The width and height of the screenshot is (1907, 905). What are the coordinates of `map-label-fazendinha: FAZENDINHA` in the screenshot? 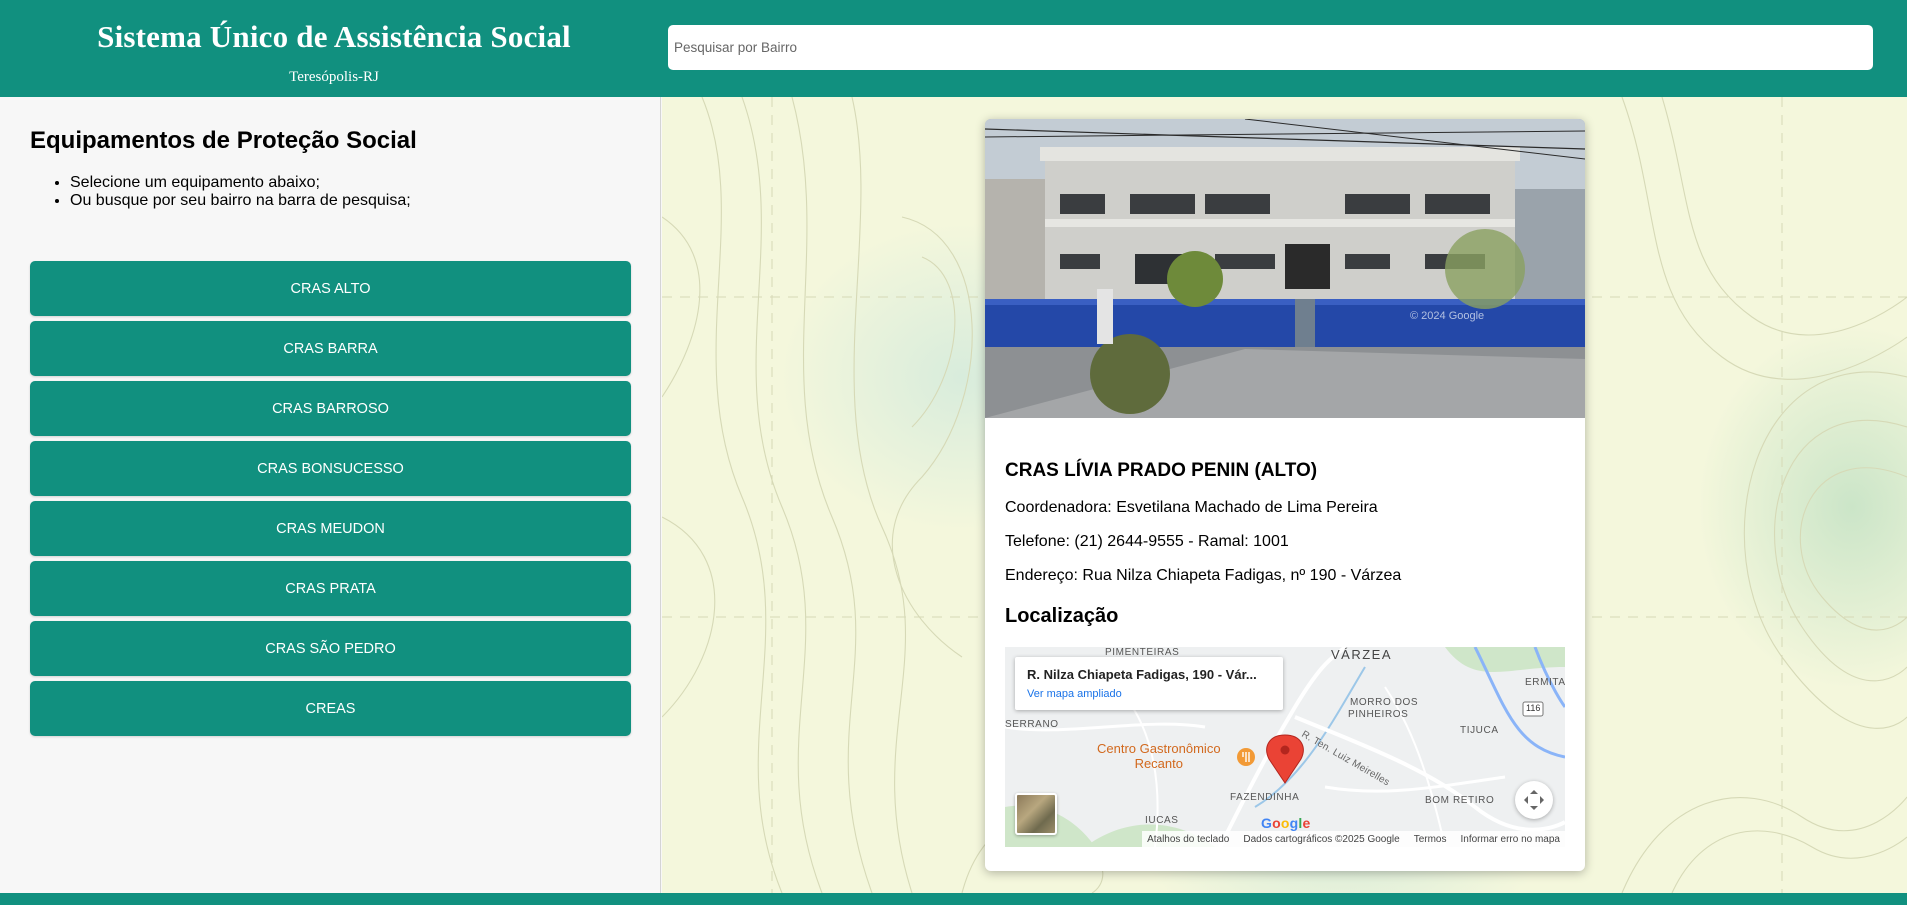 It's located at (1265, 797).